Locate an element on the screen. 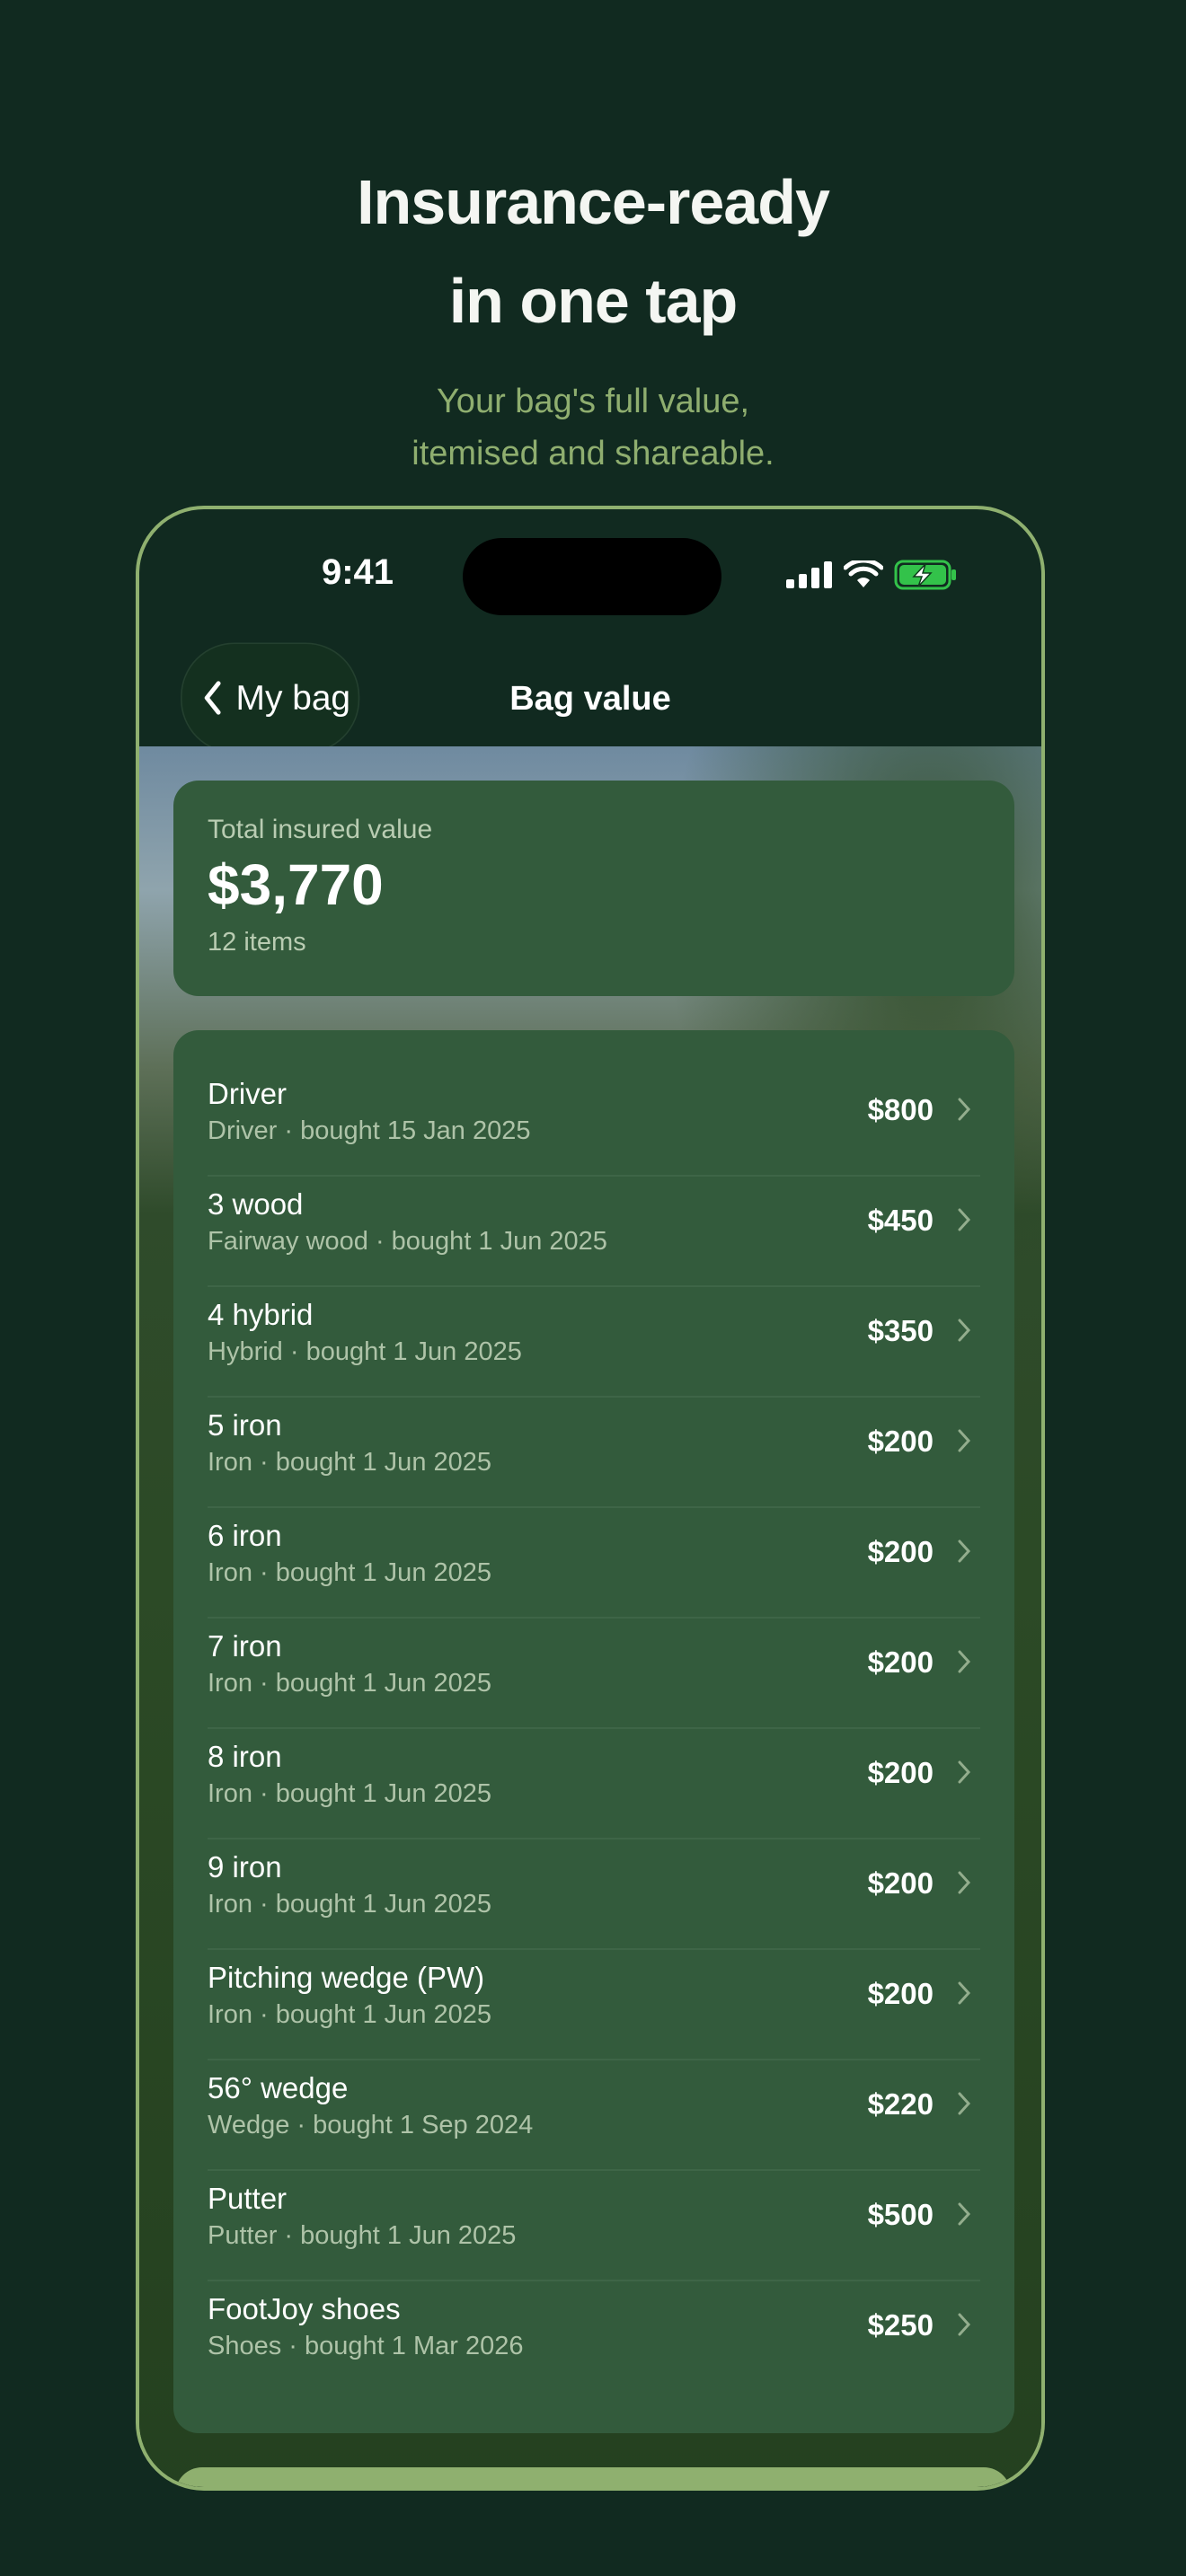 The height and width of the screenshot is (2576, 1186). item-price: $250 is located at coordinates (900, 2325).